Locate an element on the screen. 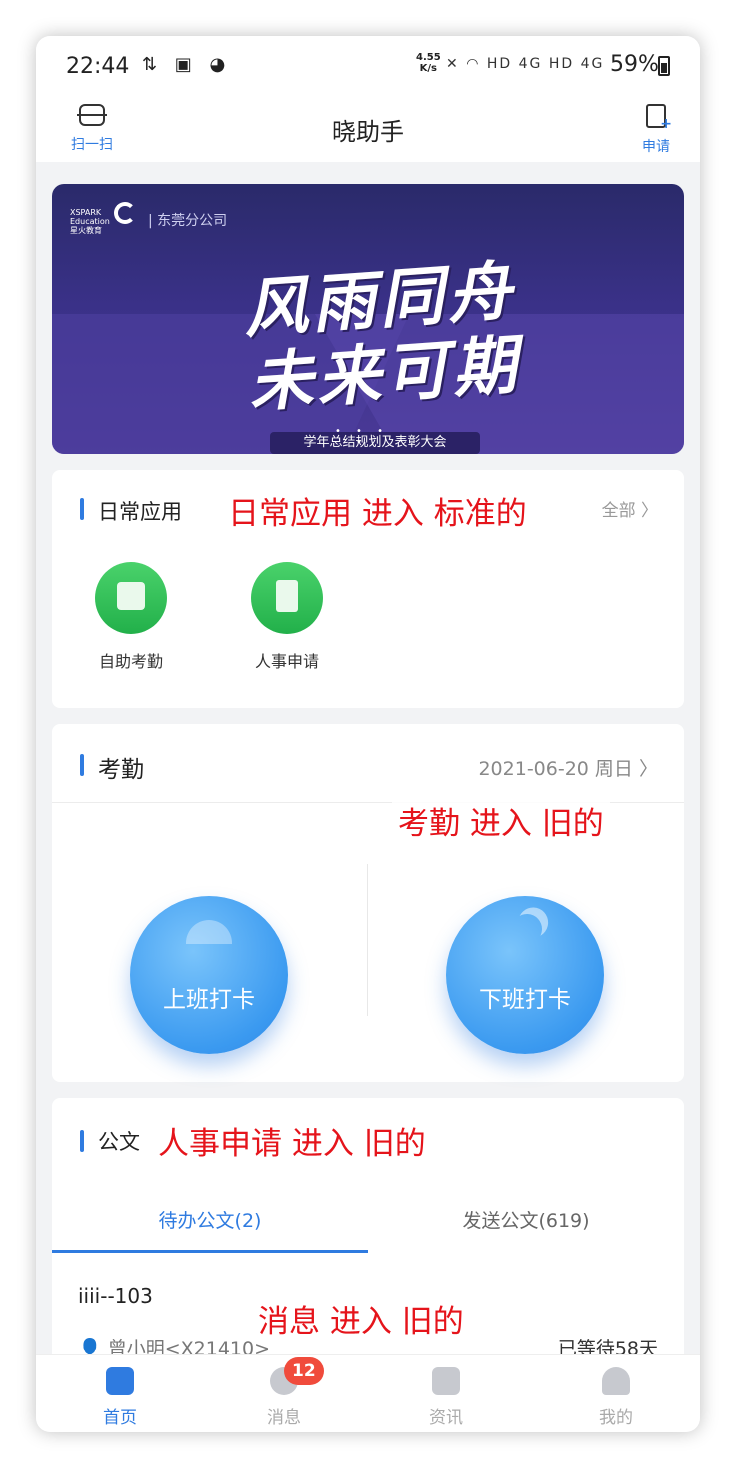 This screenshot has height=1468, width=736. annotation-documents: 人事申请 进入 旧的 is located at coordinates (292, 1140).